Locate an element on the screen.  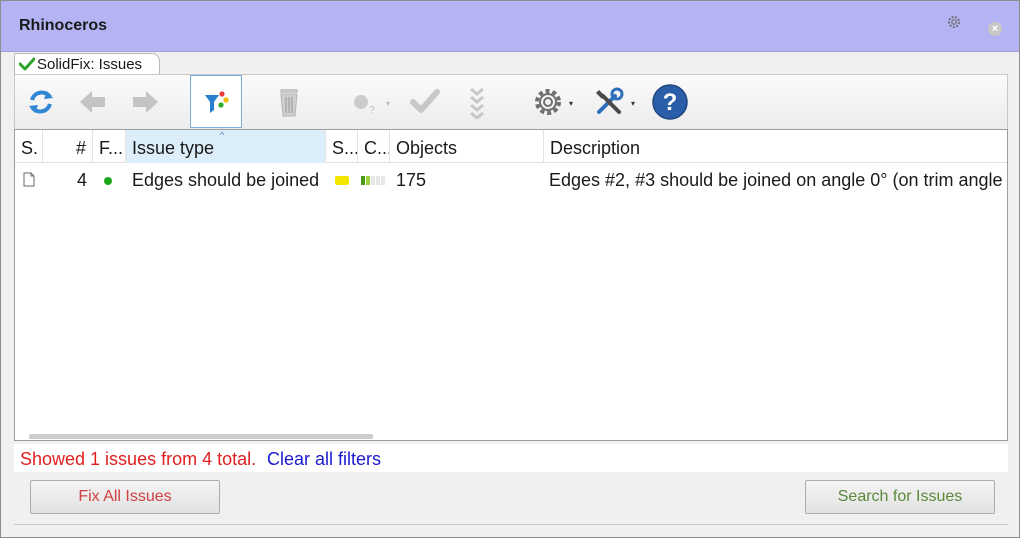
horizontal-scrollbar is located at coordinates (201, 436).